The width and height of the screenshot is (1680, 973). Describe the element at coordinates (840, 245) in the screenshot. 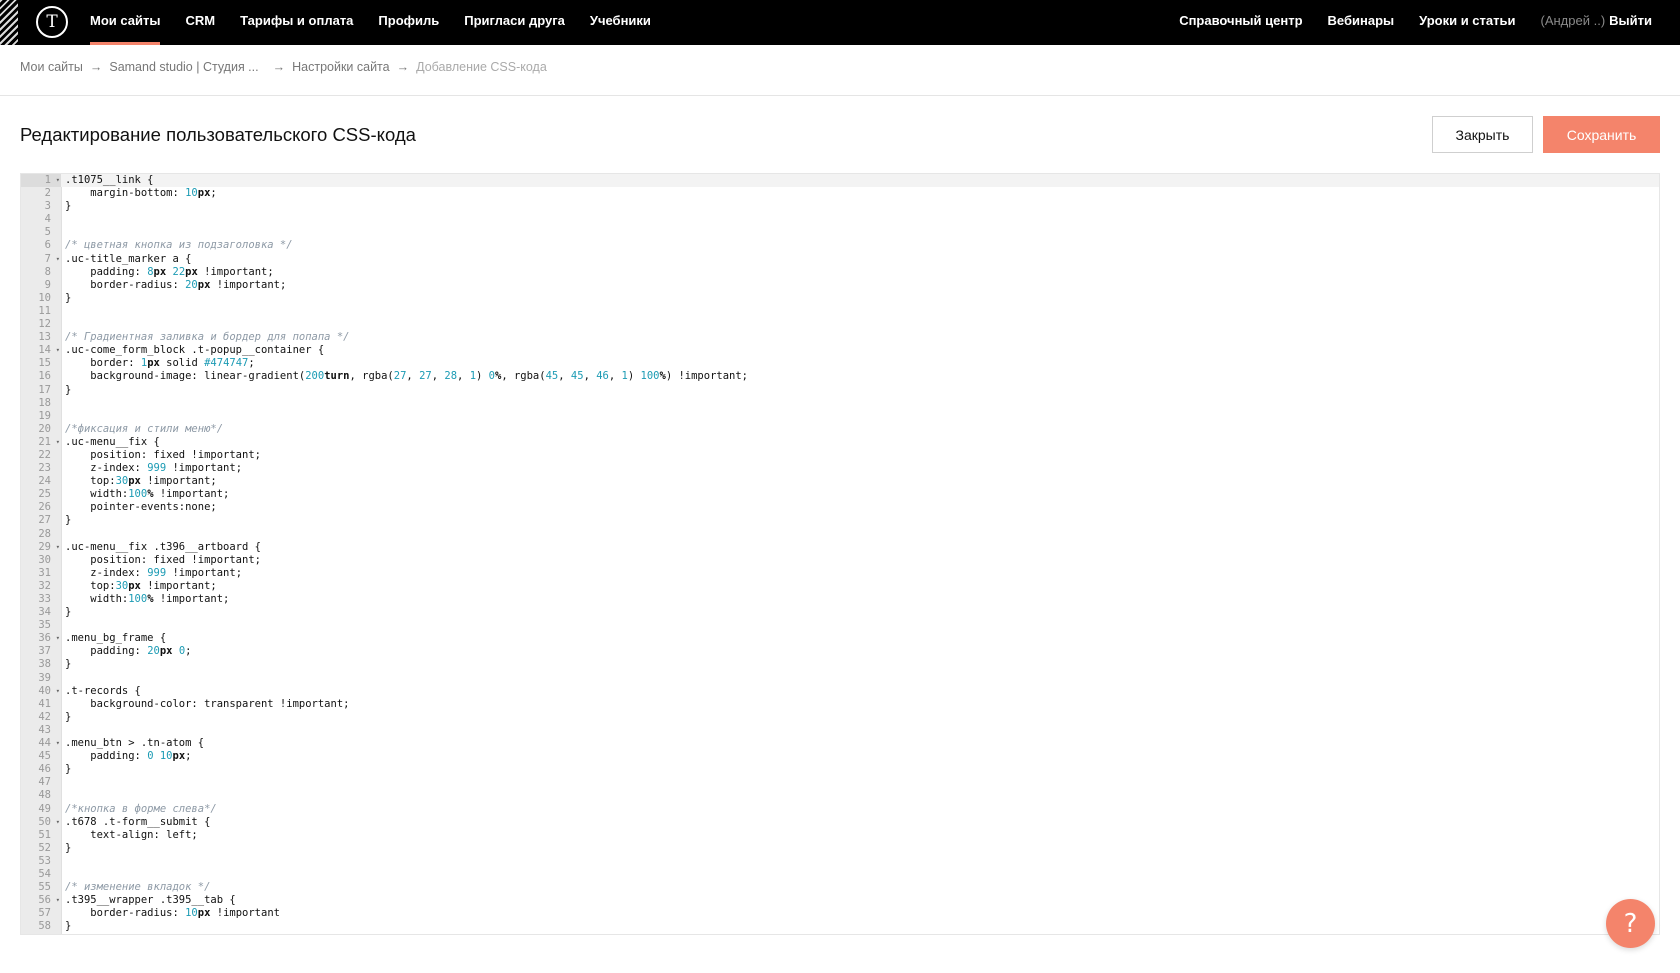

I see `code-line: 6 /* цветная кнопка из подзаголовка */` at that location.